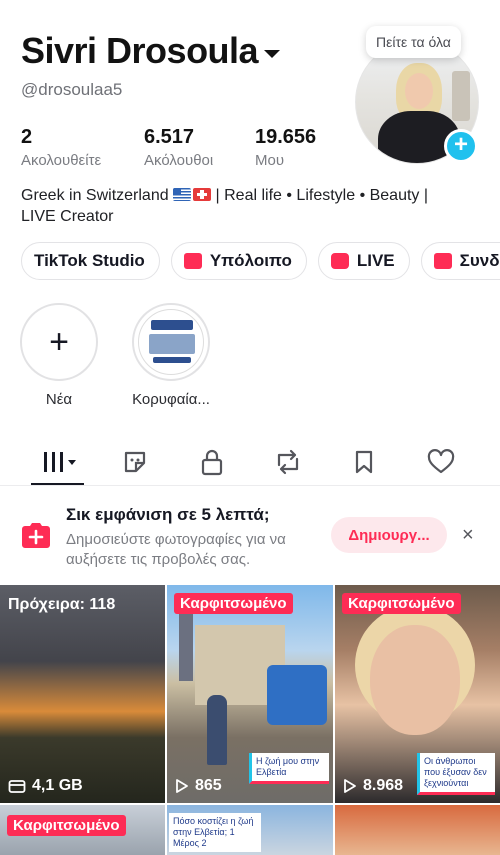 The height and width of the screenshot is (855, 500). What do you see at coordinates (82, 694) in the screenshot?
I see `drafts-tile: Πρόχειρα: 118 4,1 GB` at bounding box center [82, 694].